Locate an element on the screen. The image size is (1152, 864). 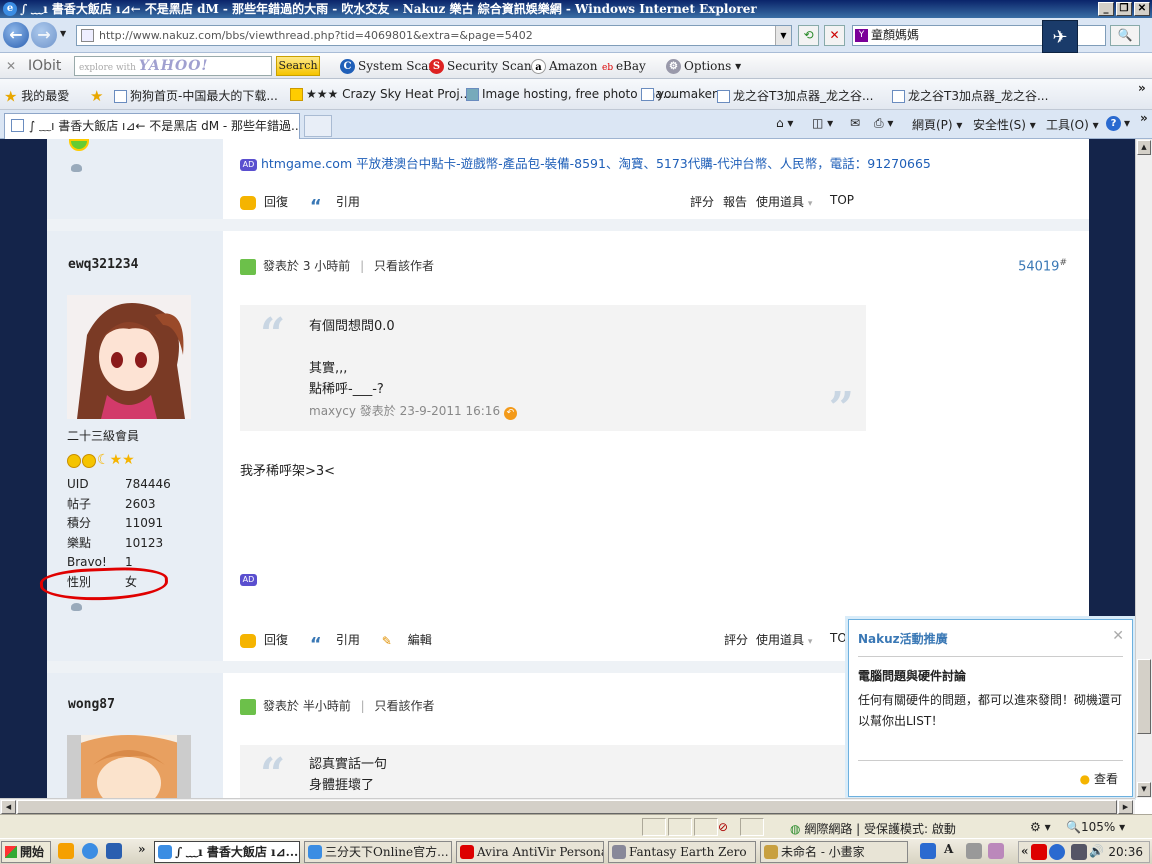
scroll-left-icon: ◀ is located at coordinates (8, 807).